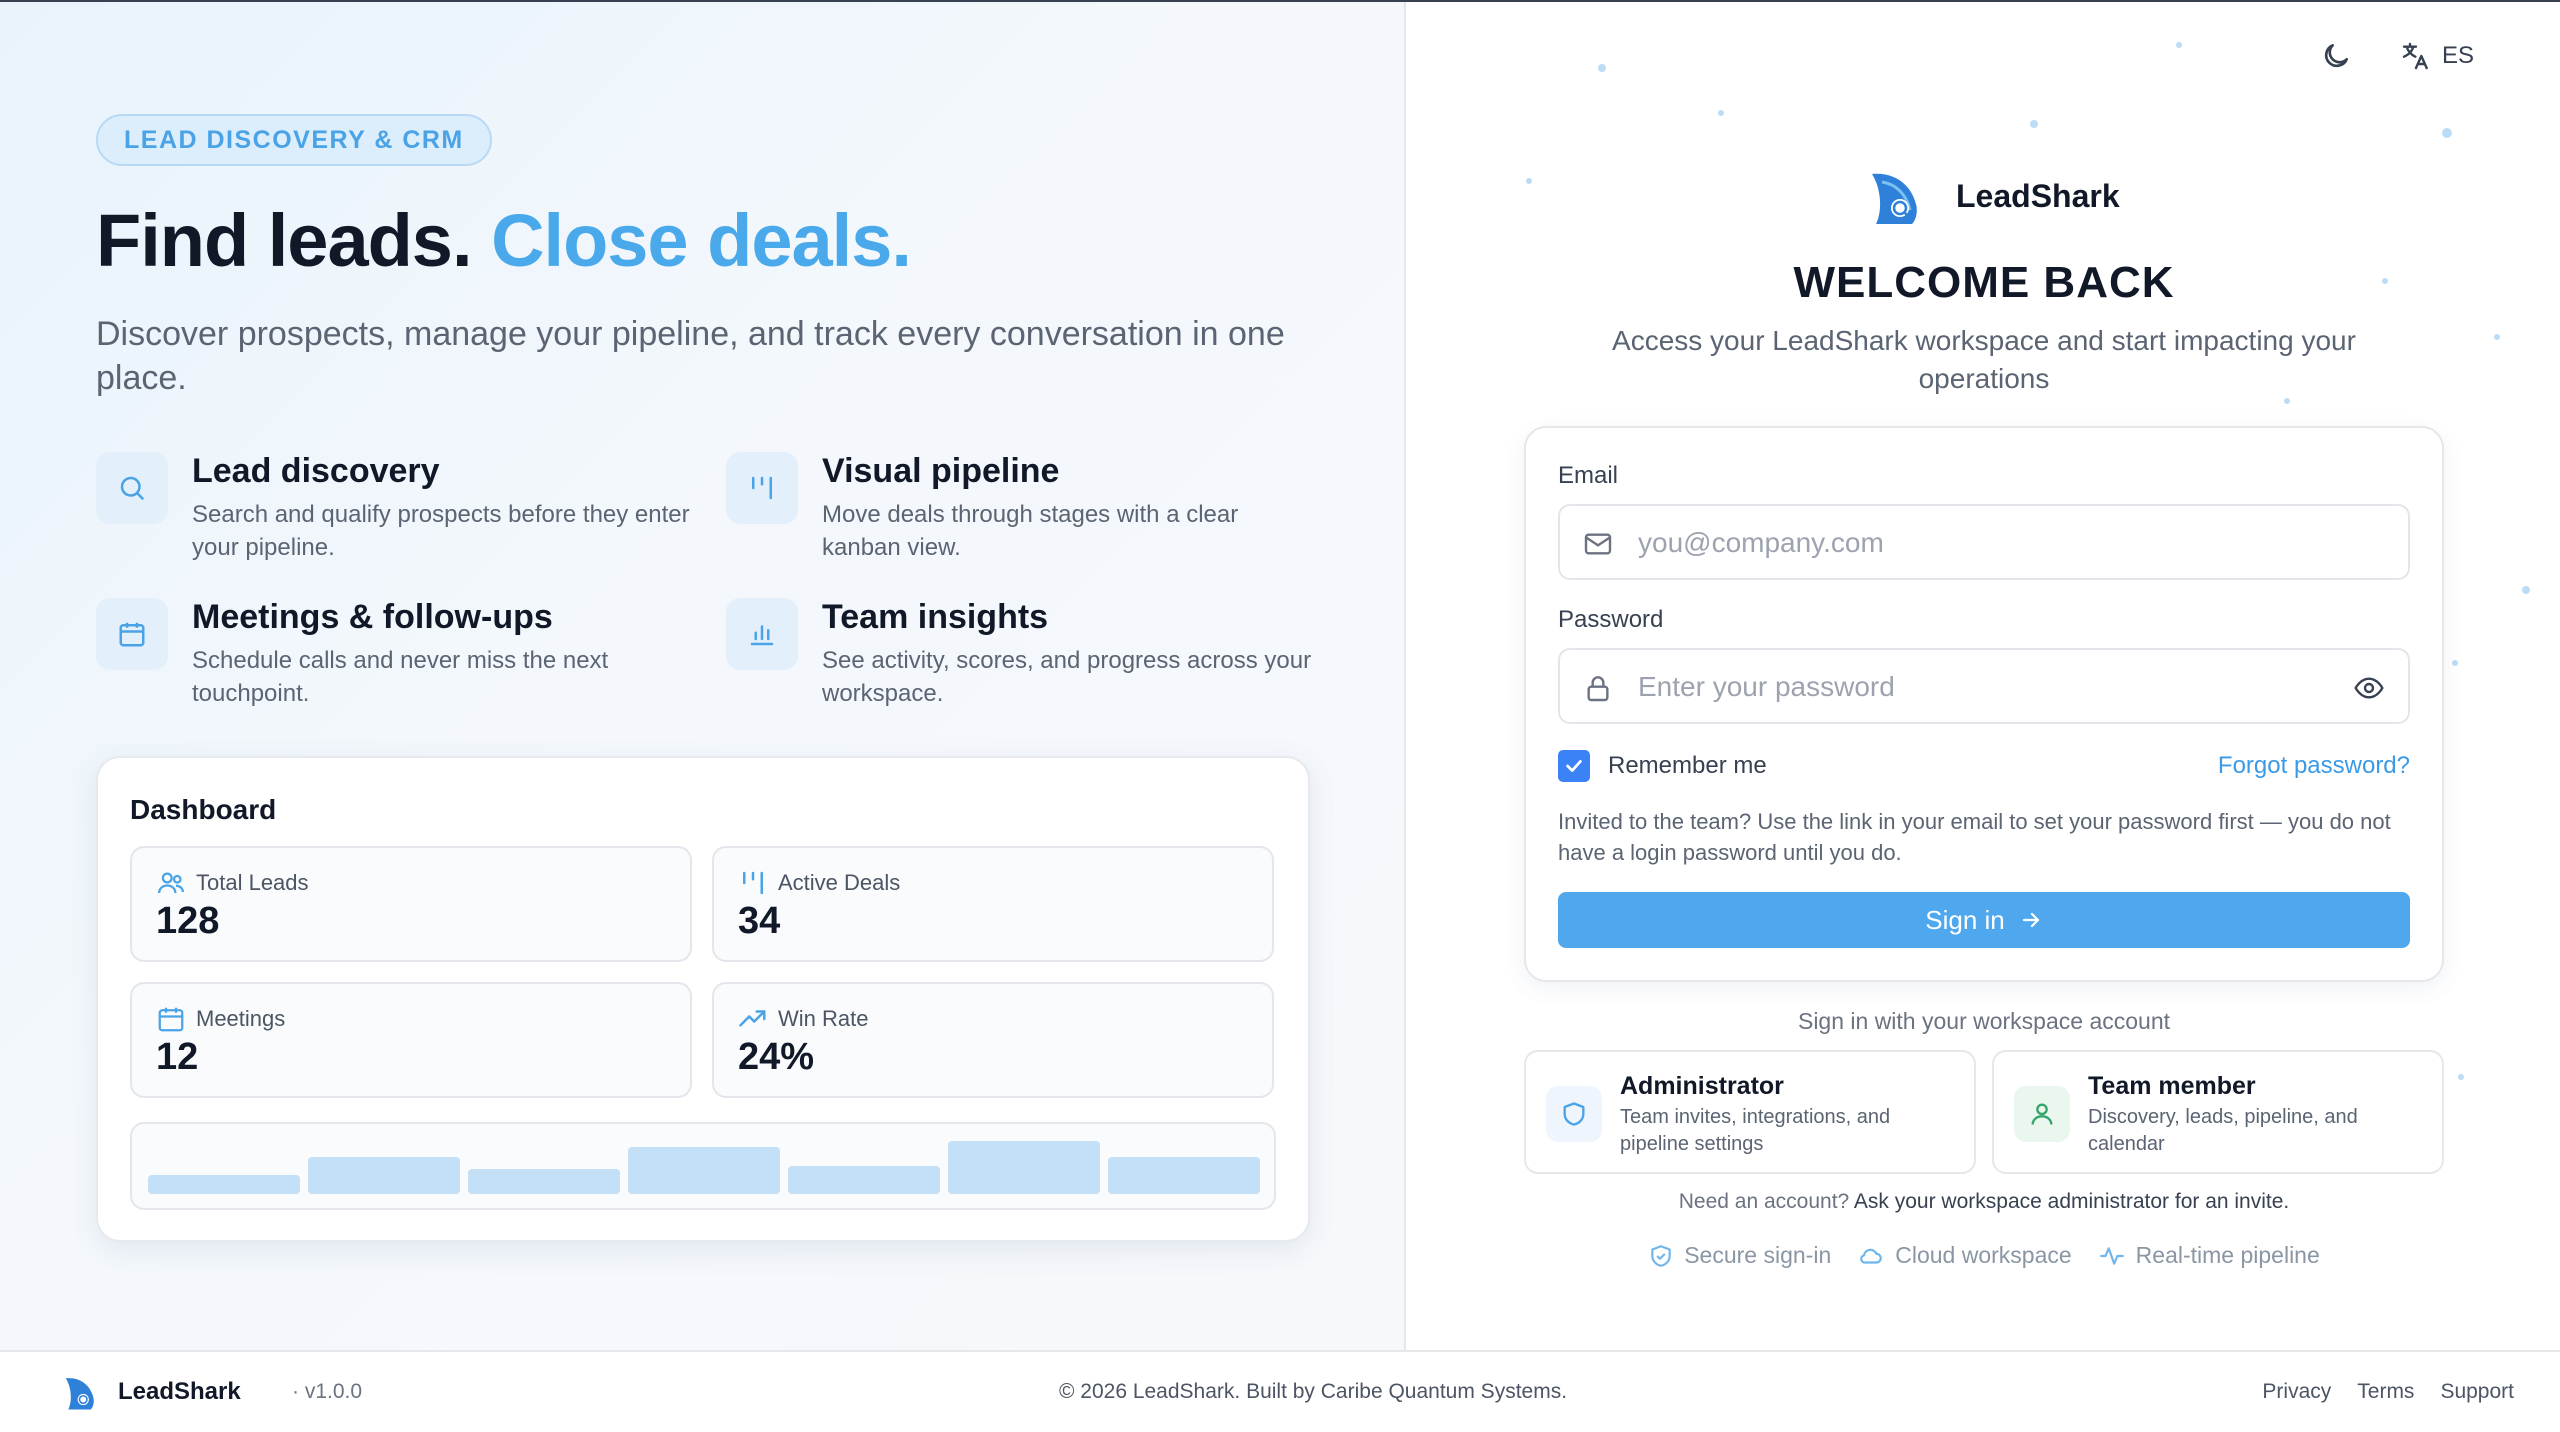 This screenshot has width=2560, height=1432. I want to click on brand-header: LeadShark, so click(1993, 196).